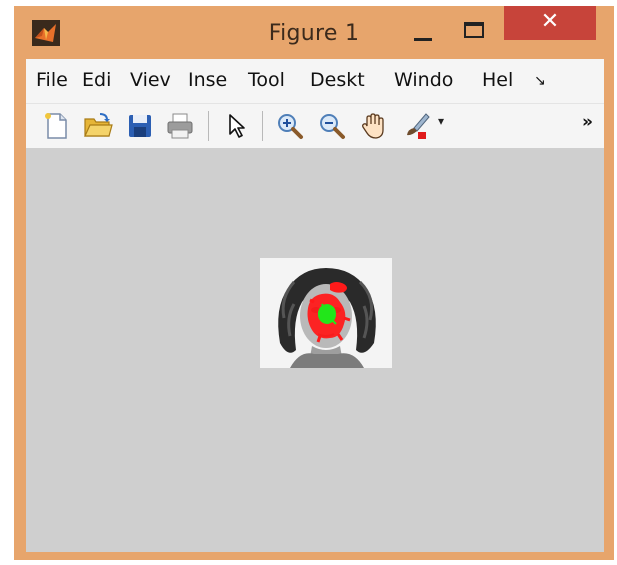  What do you see at coordinates (314, 32) in the screenshot?
I see `title-bar: Figure 1 ✕` at bounding box center [314, 32].